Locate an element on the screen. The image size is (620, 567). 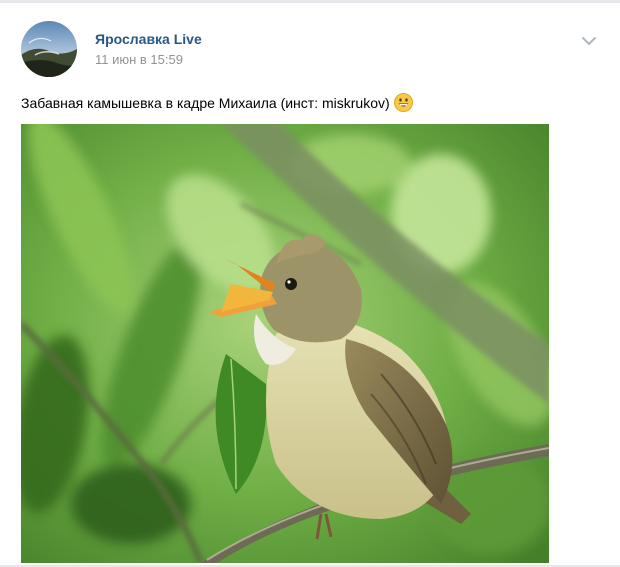
grinning-face-emoji-icon is located at coordinates (403, 102).